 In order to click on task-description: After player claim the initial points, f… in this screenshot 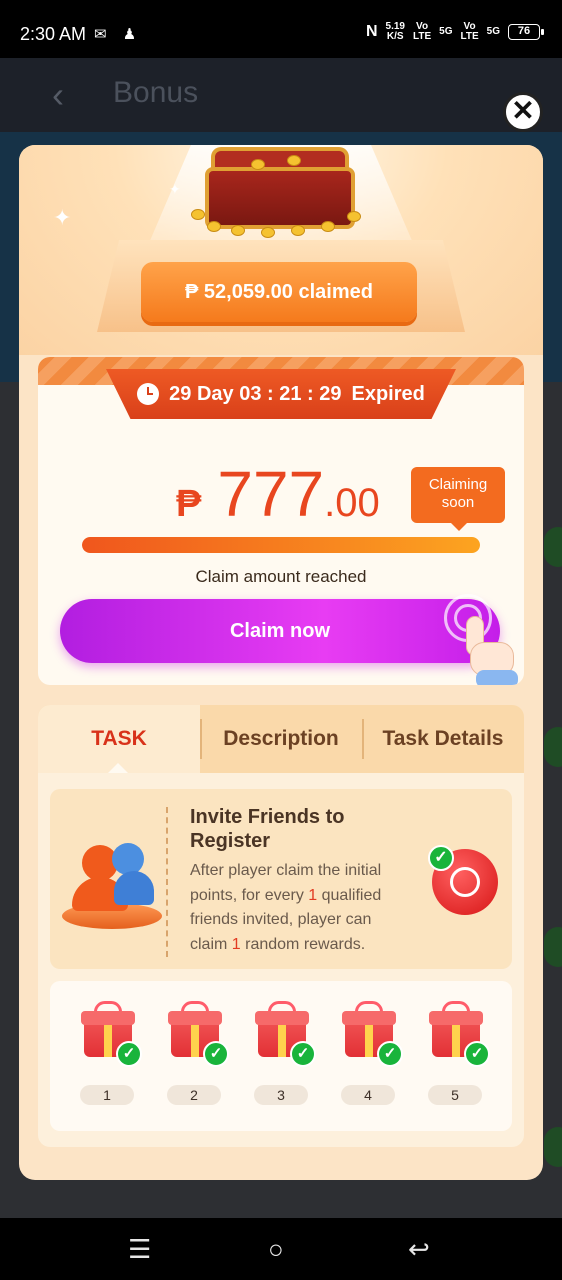, I will do `click(300, 908)`.